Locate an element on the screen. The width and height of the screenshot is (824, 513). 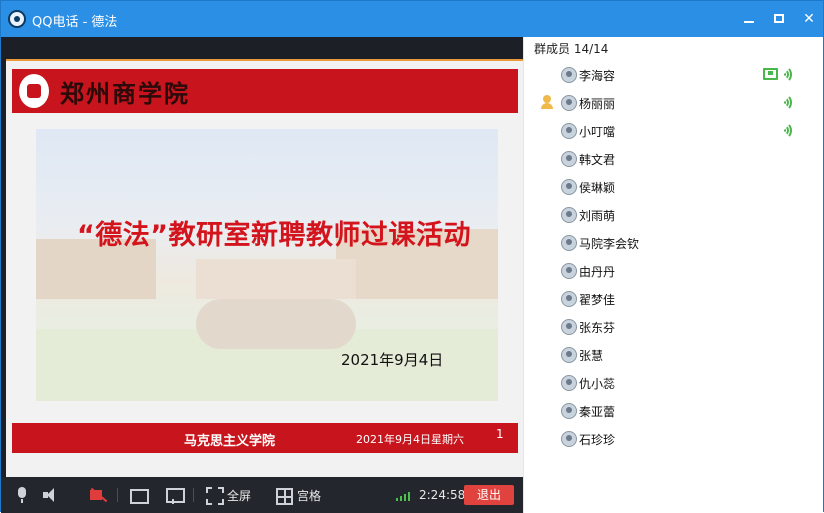
member-name: 小叮噹 is located at coordinates (597, 132).